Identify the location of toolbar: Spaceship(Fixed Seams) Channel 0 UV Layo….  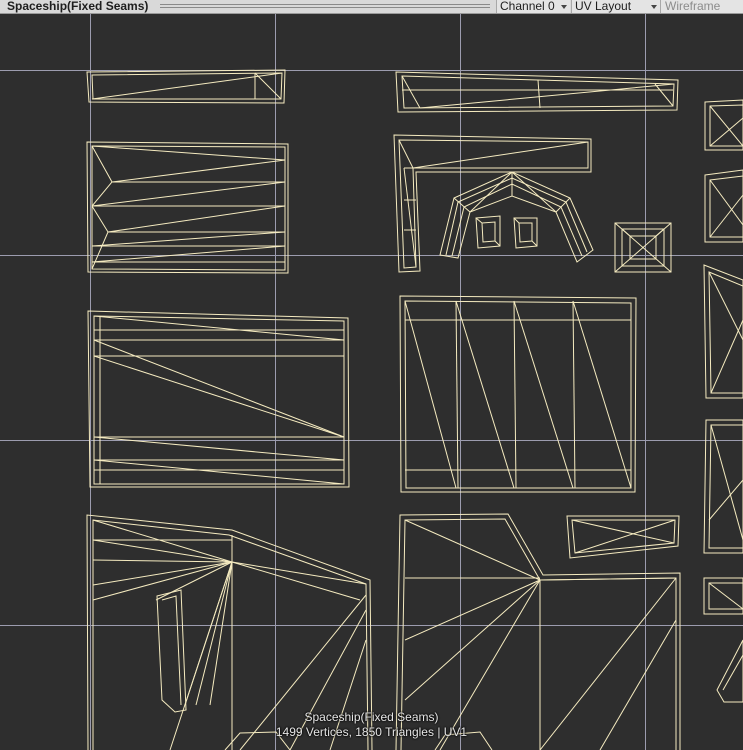
(371, 7).